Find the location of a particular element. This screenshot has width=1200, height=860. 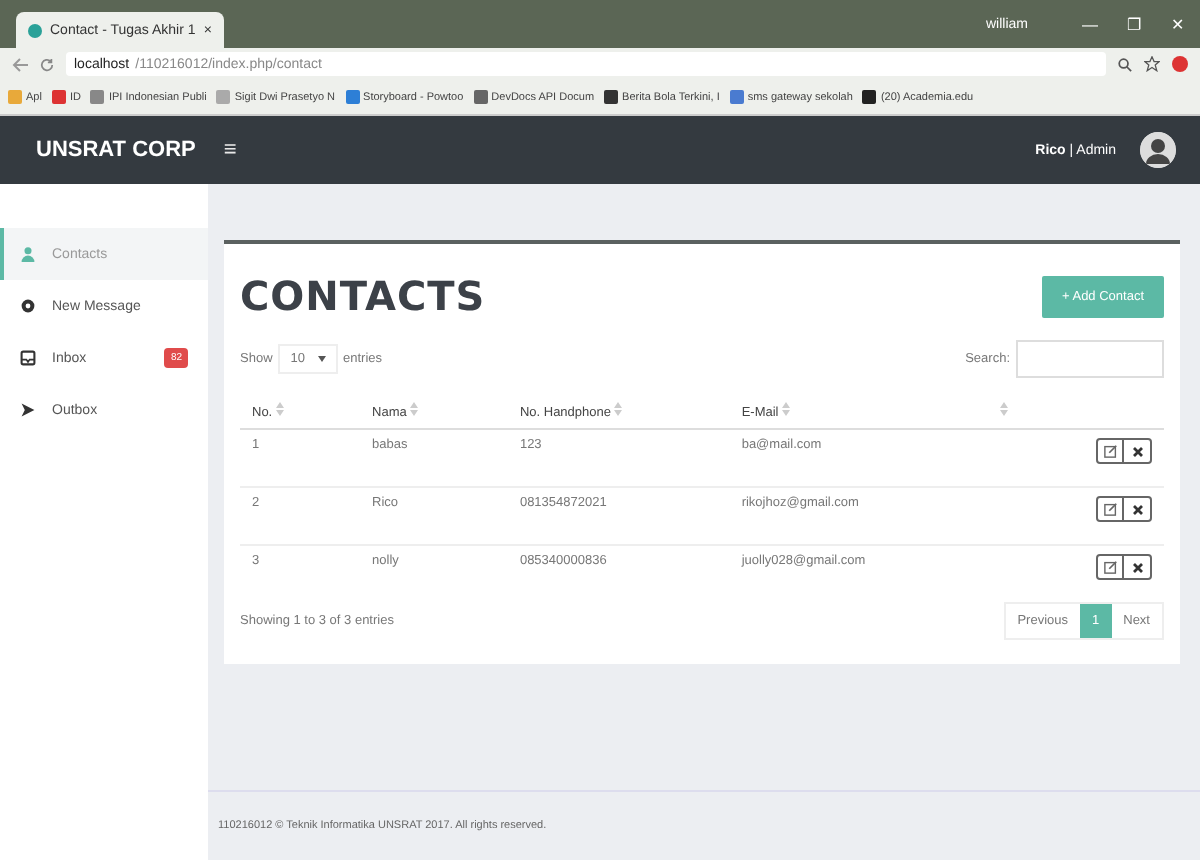

send-icon is located at coordinates (28, 410).